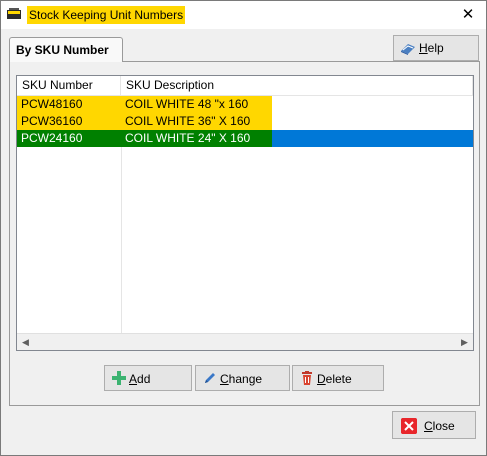 Image resolution: width=487 pixels, height=456 pixels. What do you see at coordinates (69, 138) in the screenshot?
I see `sku-number-cell: PCW24160` at bounding box center [69, 138].